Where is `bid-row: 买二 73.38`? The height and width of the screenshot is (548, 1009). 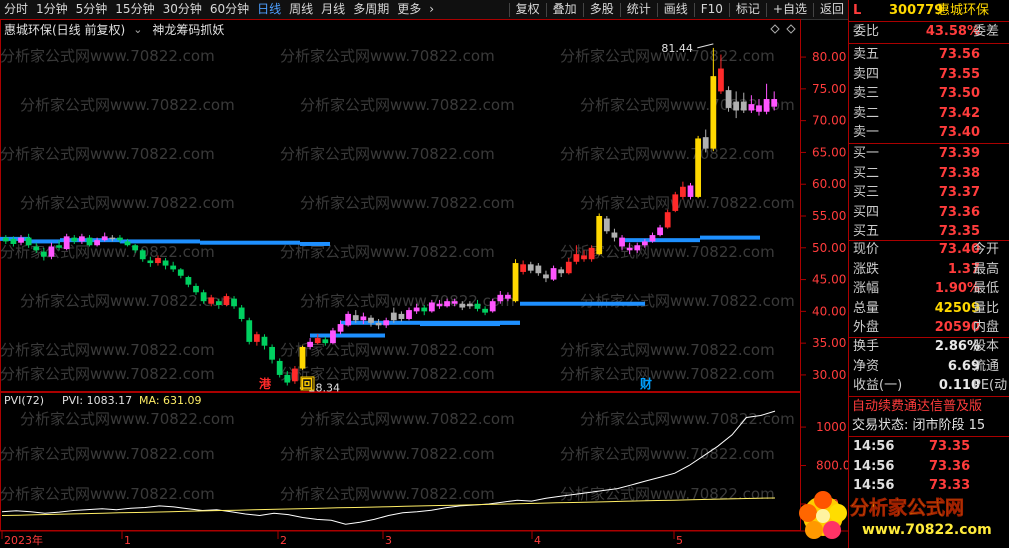
bid-row: 买二 73.38 is located at coordinates (929, 174).